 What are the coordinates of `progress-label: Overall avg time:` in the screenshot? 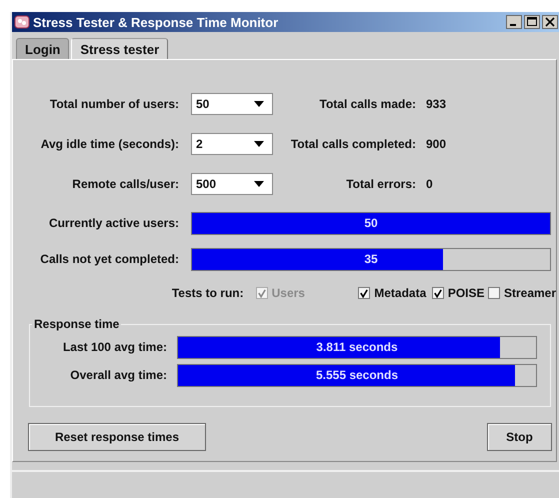 It's located at (118, 375).